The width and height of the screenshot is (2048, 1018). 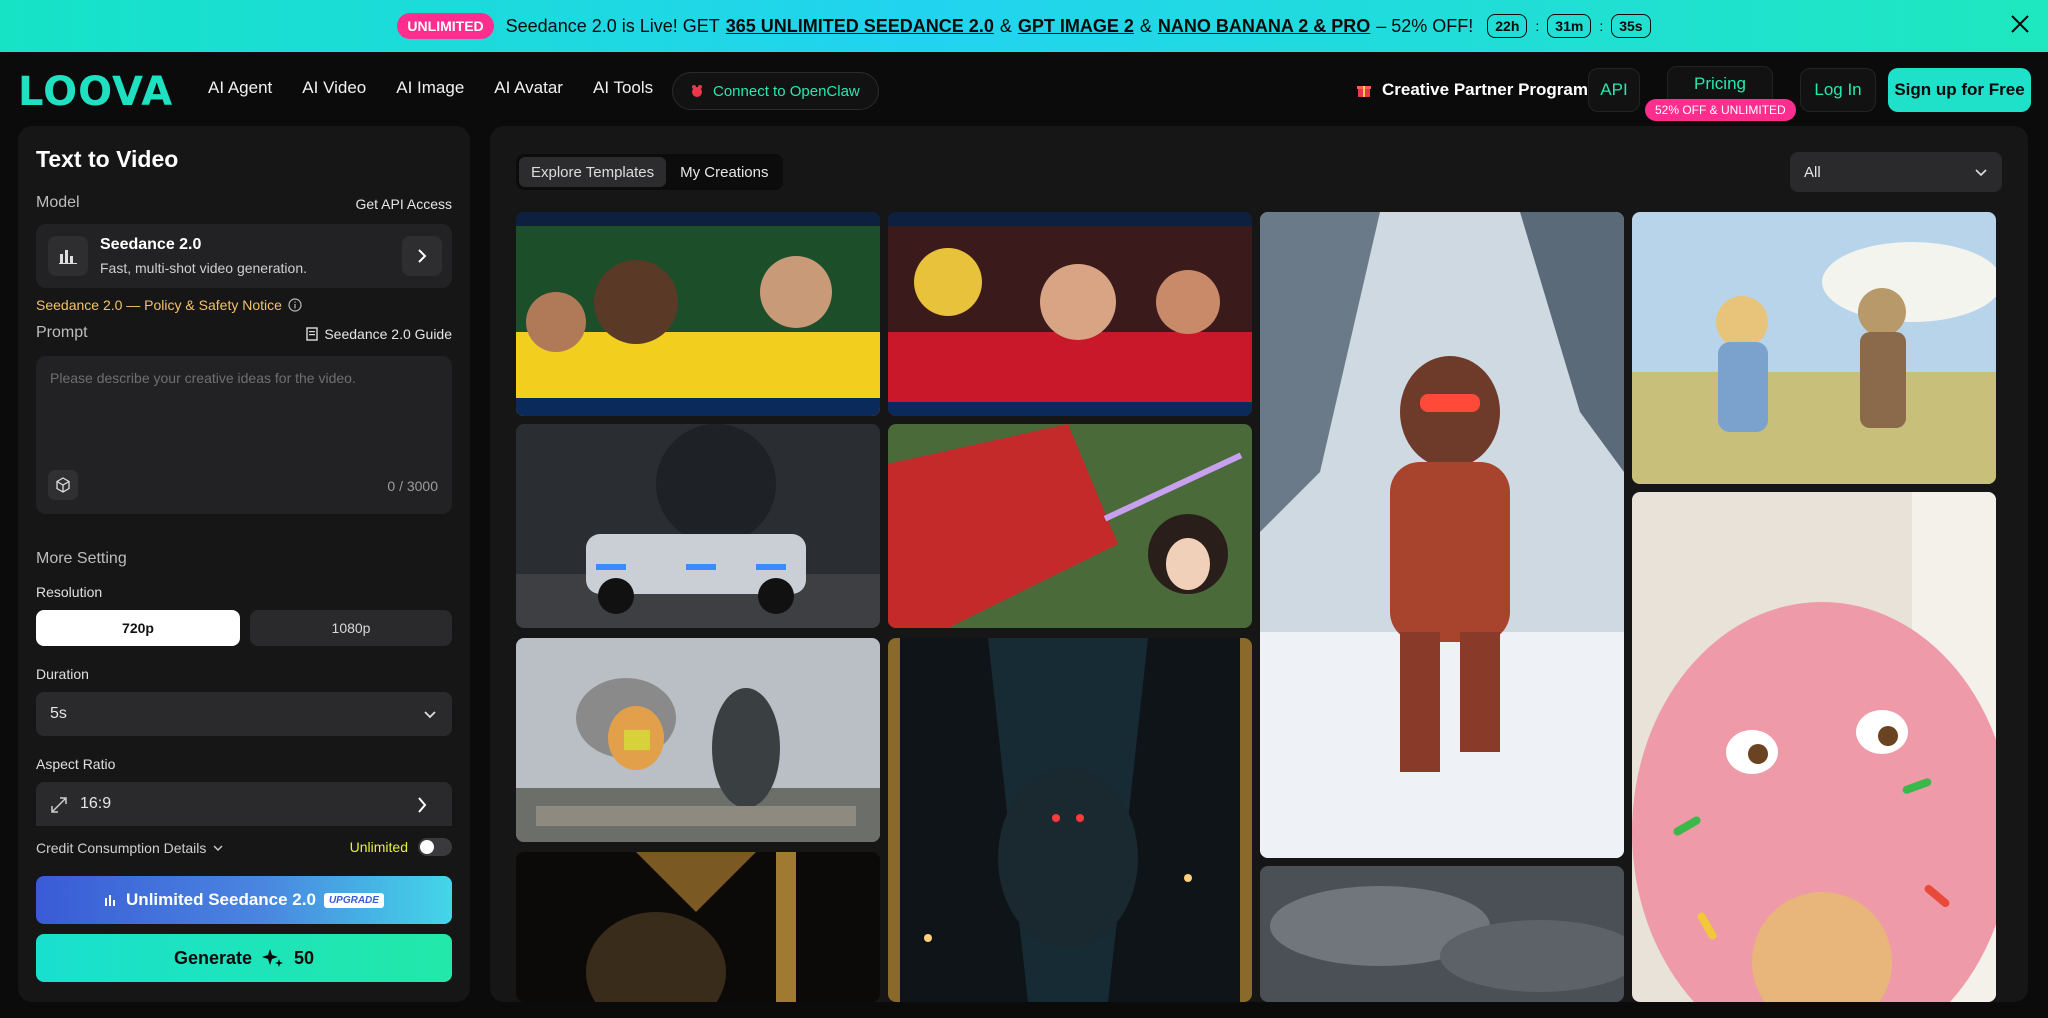 I want to click on prompt-label: Prompt, so click(x=62, y=332).